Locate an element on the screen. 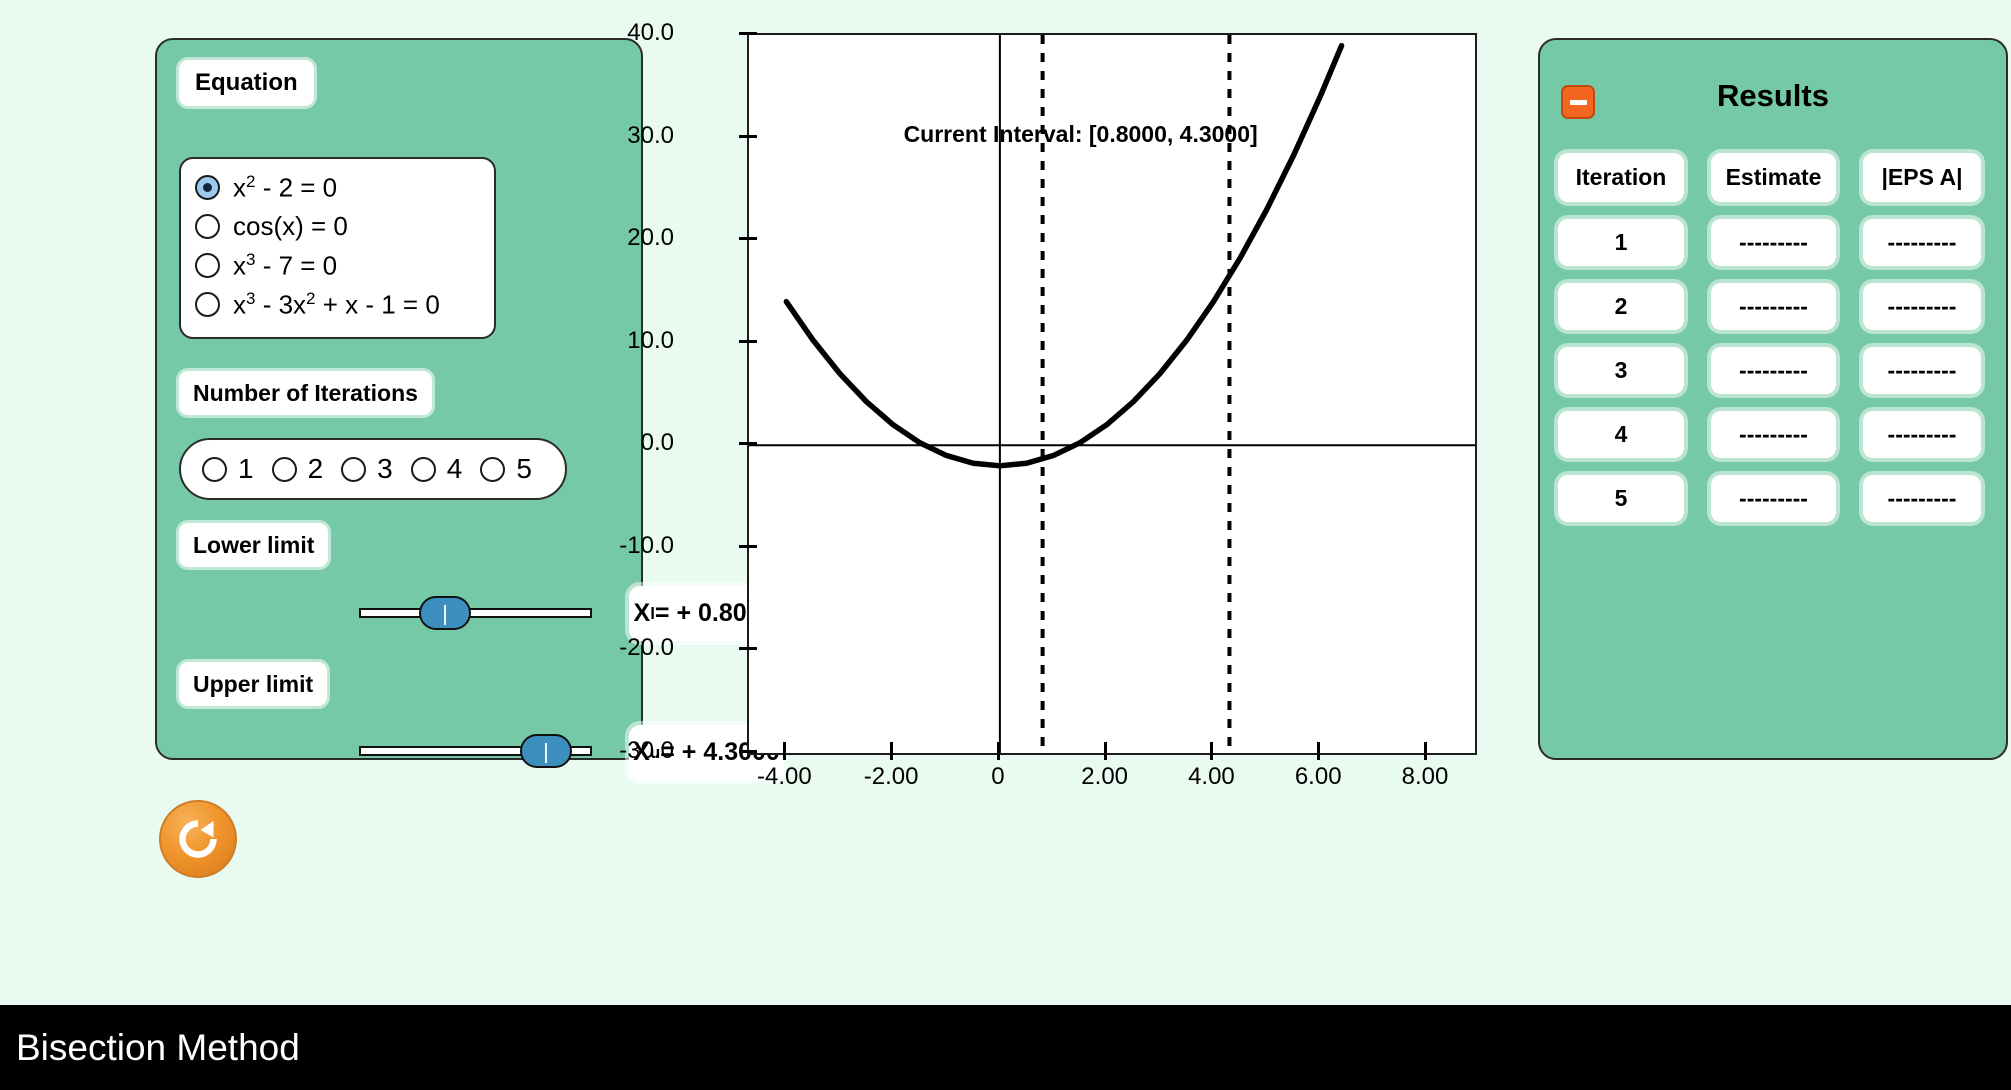 This screenshot has width=2011, height=1090. footer-bar: Bisection Method is located at coordinates (1005, 1047).